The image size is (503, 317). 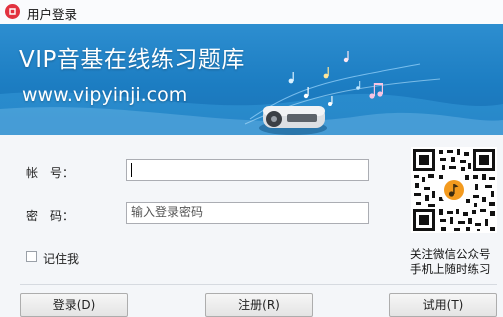 I want to click on qr-caption: 关注微信公众号 手机上随时练习, so click(x=450, y=262).